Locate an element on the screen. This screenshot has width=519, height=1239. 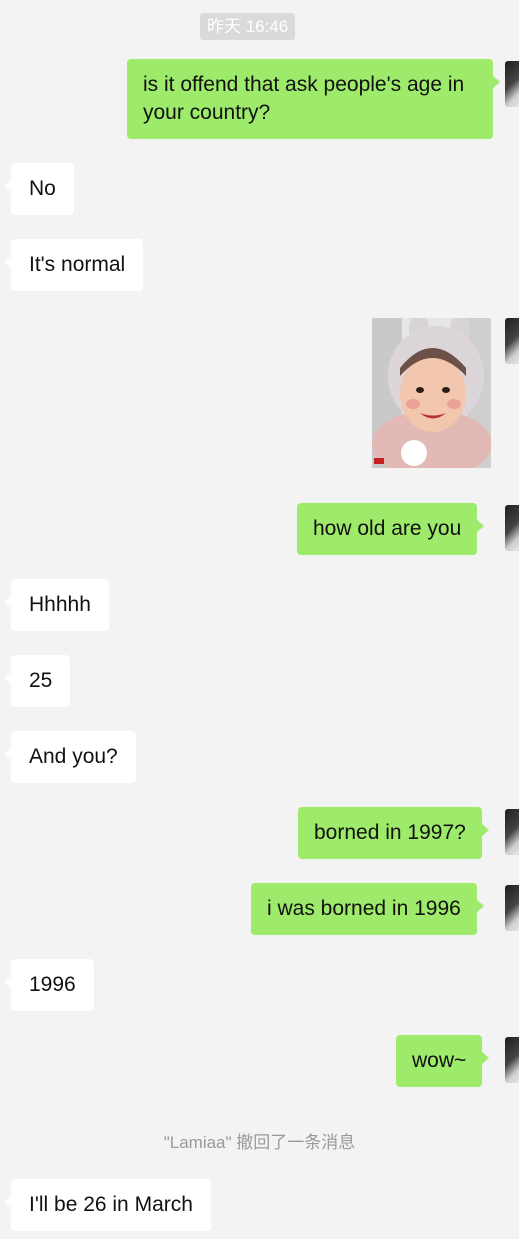
message-bubble-outgoing: i was borned in 1996 is located at coordinates (367, 909).